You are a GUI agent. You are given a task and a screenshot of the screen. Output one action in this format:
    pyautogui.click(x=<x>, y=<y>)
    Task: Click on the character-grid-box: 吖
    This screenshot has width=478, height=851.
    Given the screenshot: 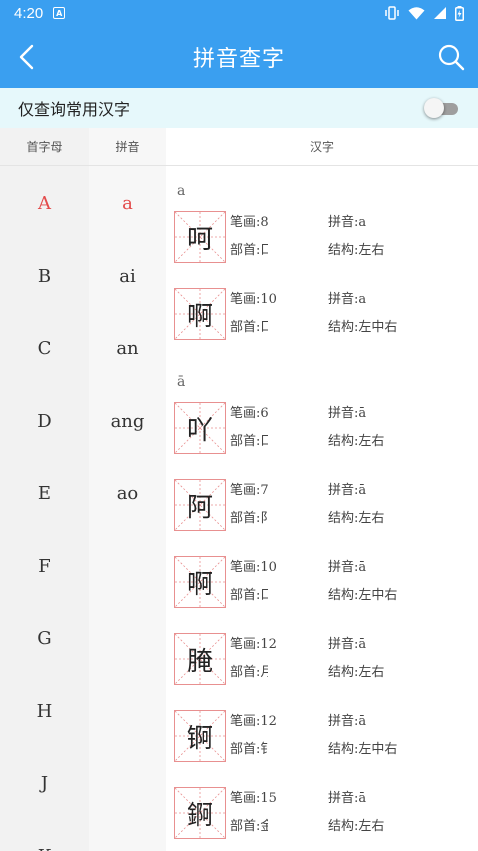 What is the action you would take?
    pyautogui.click(x=200, y=428)
    